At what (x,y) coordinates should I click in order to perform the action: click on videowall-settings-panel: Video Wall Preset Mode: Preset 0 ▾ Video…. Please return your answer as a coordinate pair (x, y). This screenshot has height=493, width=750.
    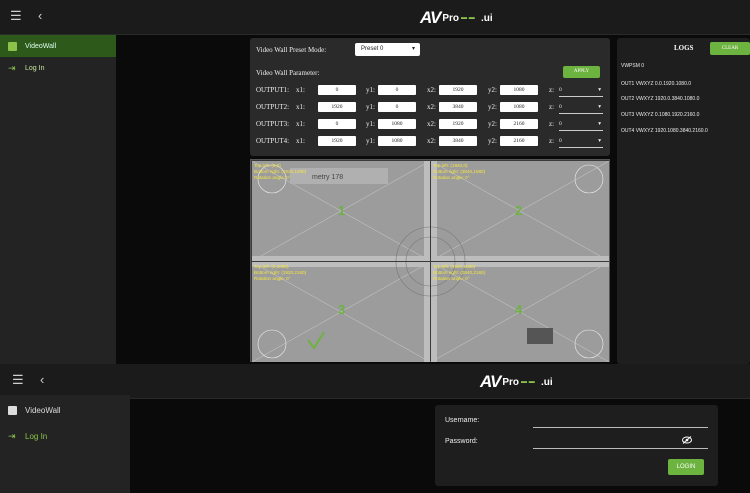
    Looking at the image, I should click on (430, 97).